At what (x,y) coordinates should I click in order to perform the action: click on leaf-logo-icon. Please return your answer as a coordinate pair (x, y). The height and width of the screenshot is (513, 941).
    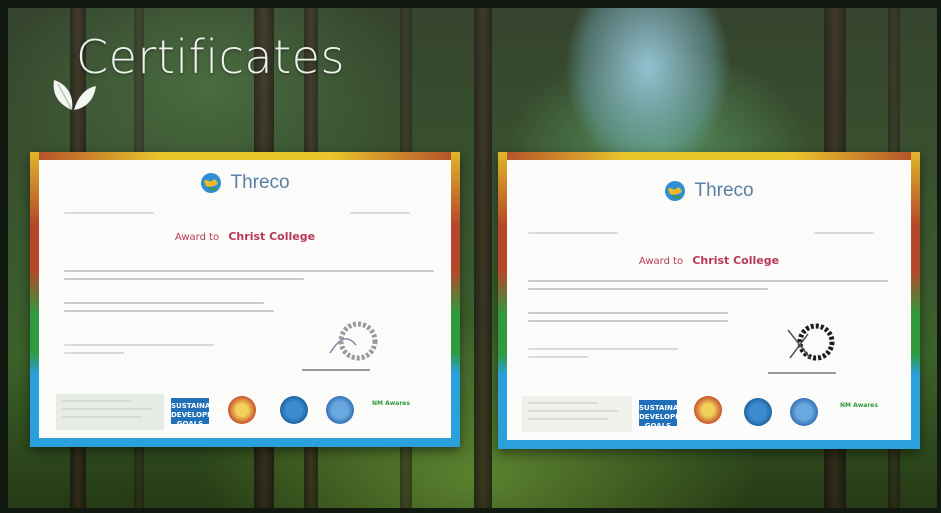
    Looking at the image, I should click on (74, 95).